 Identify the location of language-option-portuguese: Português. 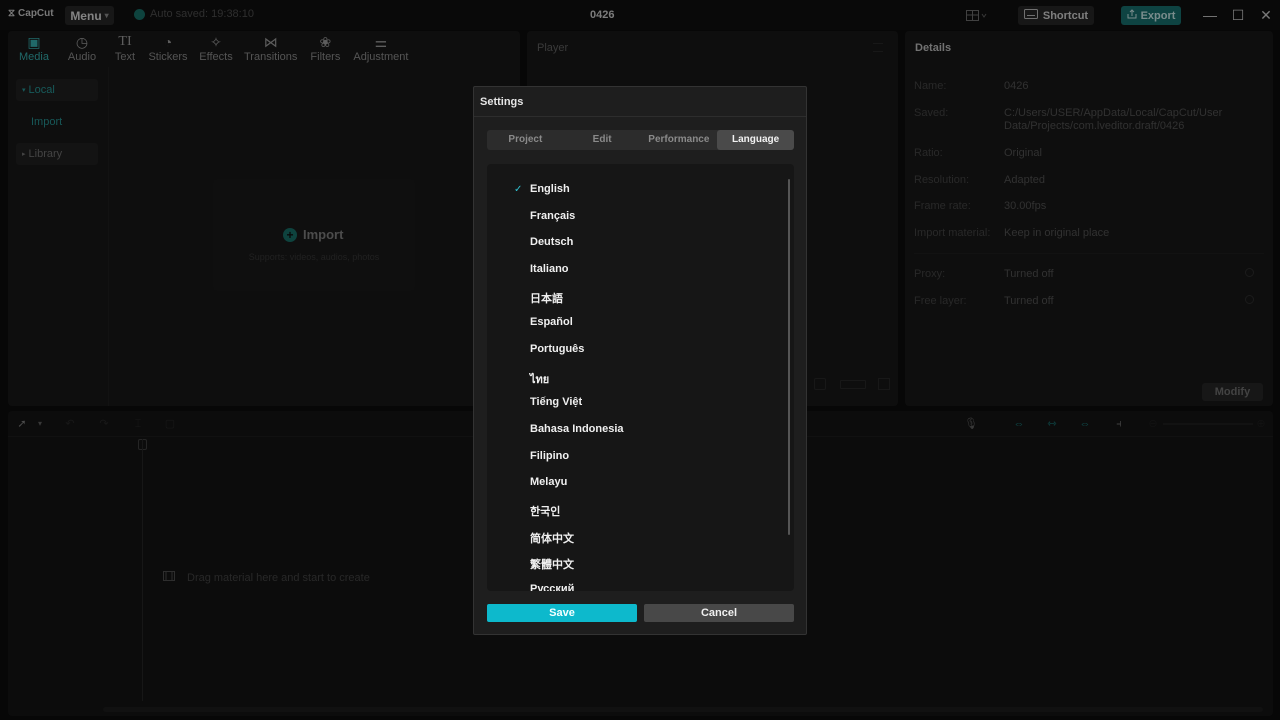
(557, 349).